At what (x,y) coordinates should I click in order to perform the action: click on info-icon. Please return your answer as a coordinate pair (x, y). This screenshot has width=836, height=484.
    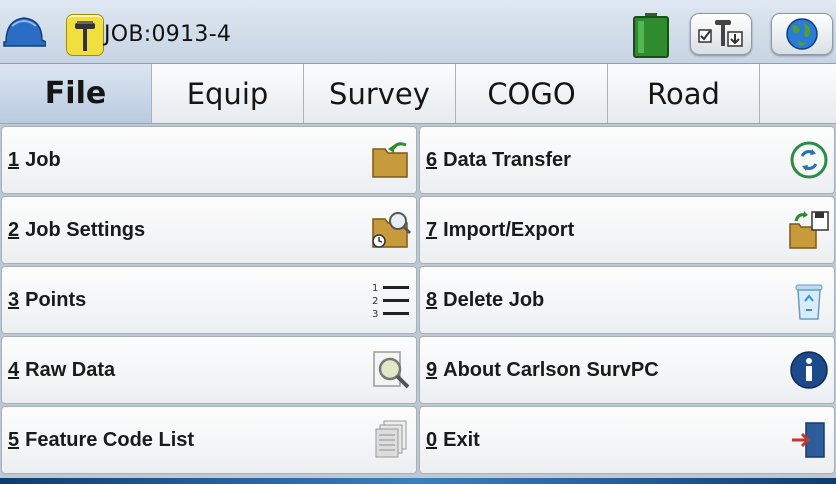
    Looking at the image, I should click on (809, 370).